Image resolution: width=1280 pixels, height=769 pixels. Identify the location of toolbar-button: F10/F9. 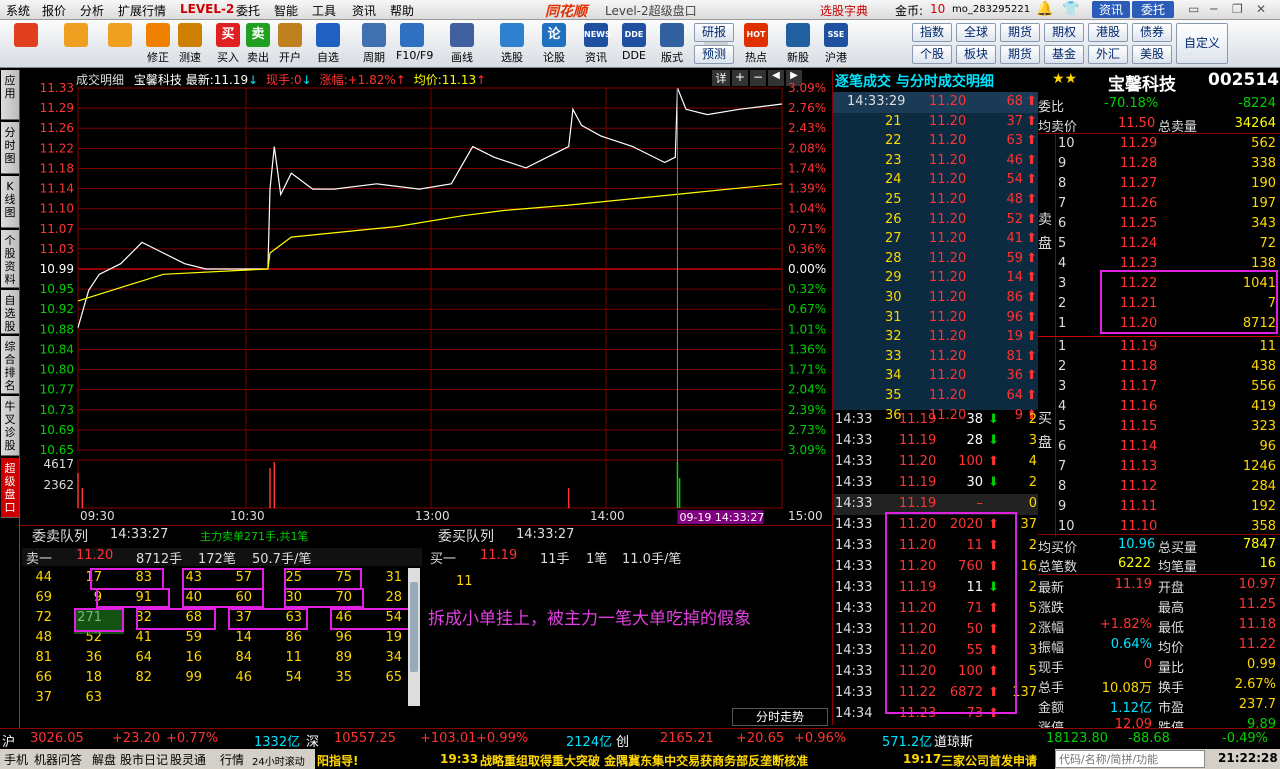
(414, 44).